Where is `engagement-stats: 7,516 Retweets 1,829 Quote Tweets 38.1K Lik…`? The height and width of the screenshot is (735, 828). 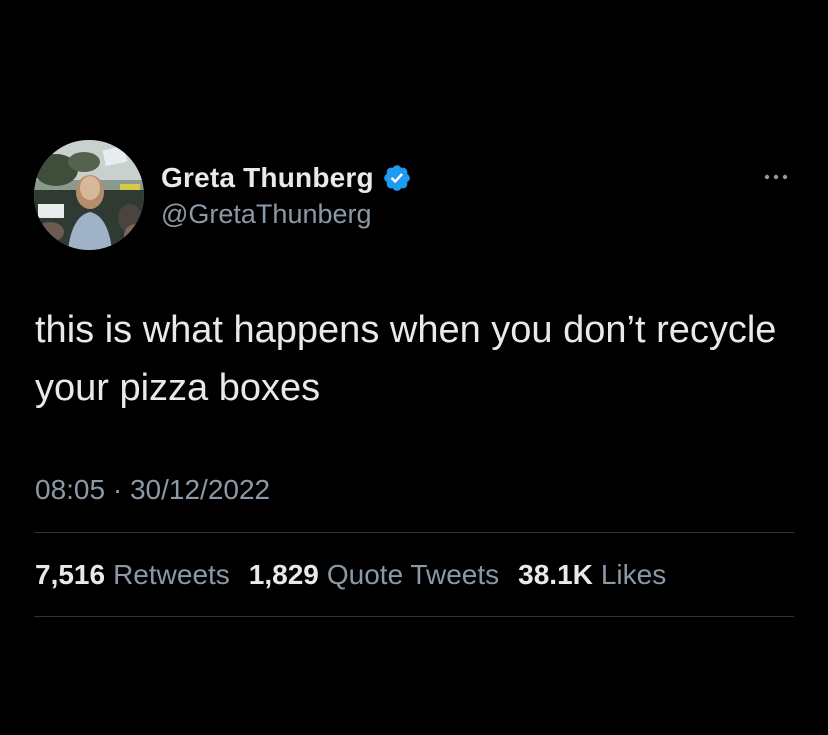 engagement-stats: 7,516 Retweets 1,829 Quote Tweets 38.1K Lik… is located at coordinates (360, 575).